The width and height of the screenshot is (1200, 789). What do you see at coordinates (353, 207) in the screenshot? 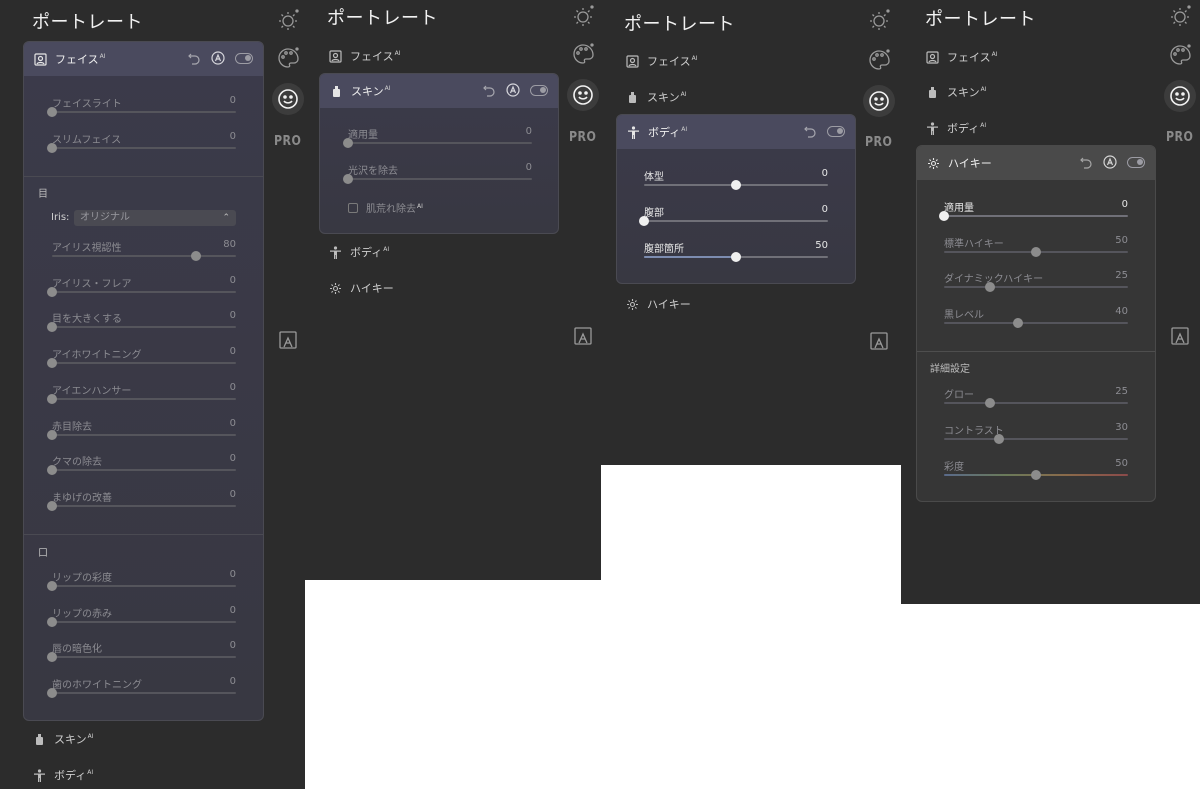
I see `checkbox-box` at bounding box center [353, 207].